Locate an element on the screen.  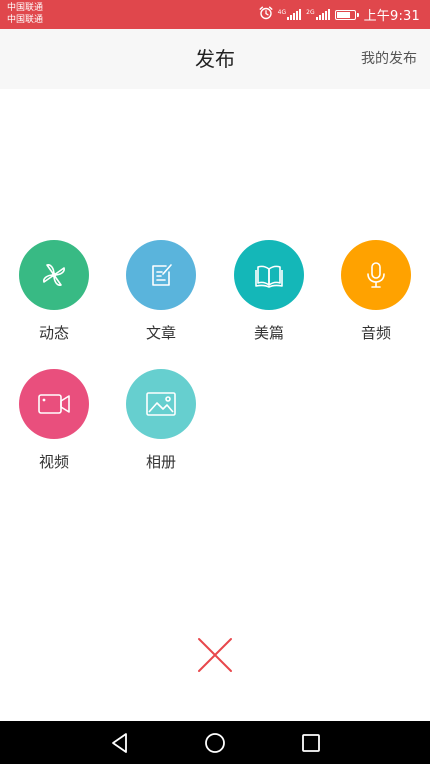
nav-back-button is located at coordinates (120, 743).